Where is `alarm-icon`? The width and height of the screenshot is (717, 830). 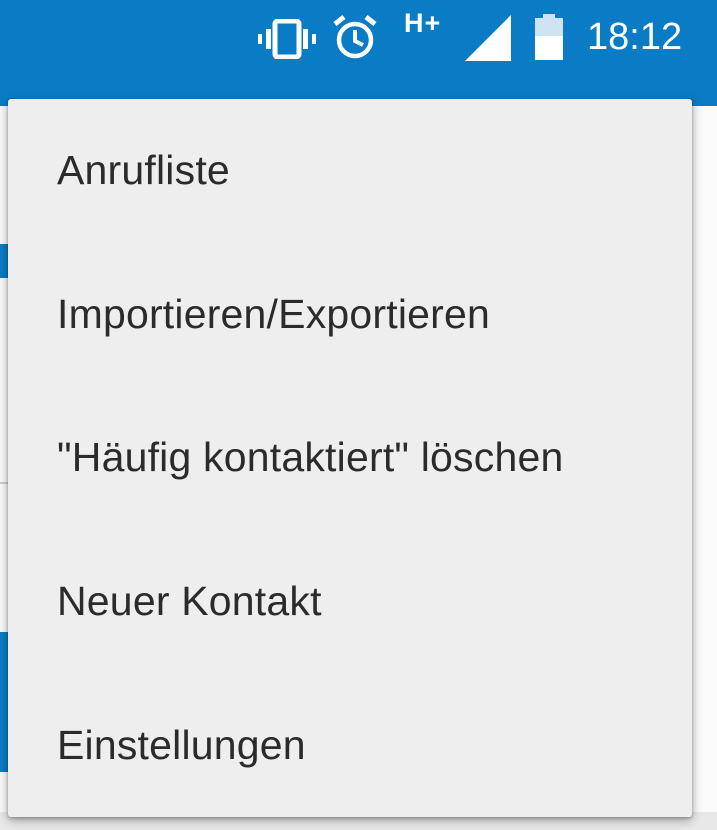
alarm-icon is located at coordinates (355, 37).